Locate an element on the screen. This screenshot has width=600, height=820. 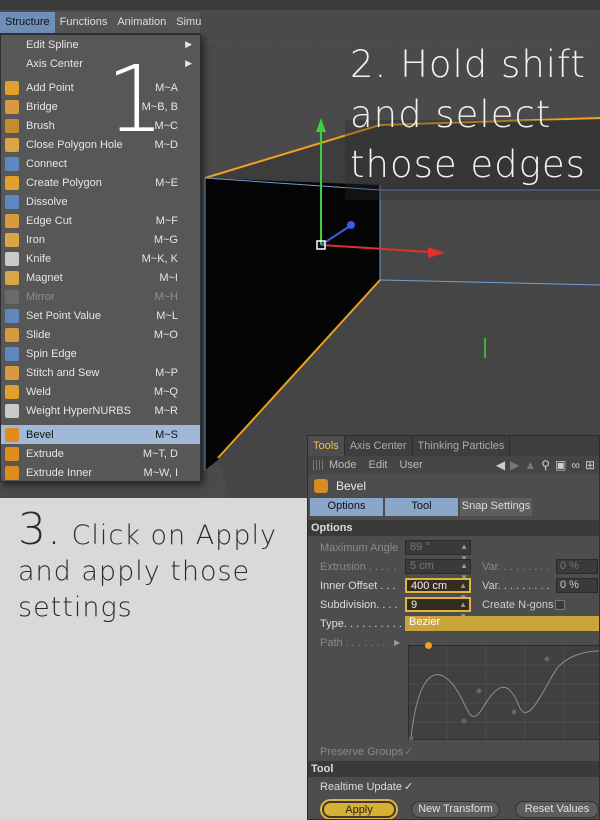
menu-item-weight-hypernurbs: Weight HyperNURBS M~R is located at coordinates (100, 410).